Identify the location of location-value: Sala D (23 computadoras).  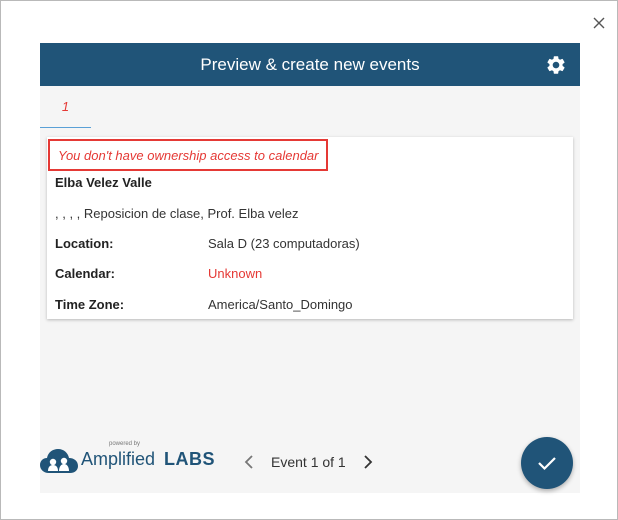
(284, 243).